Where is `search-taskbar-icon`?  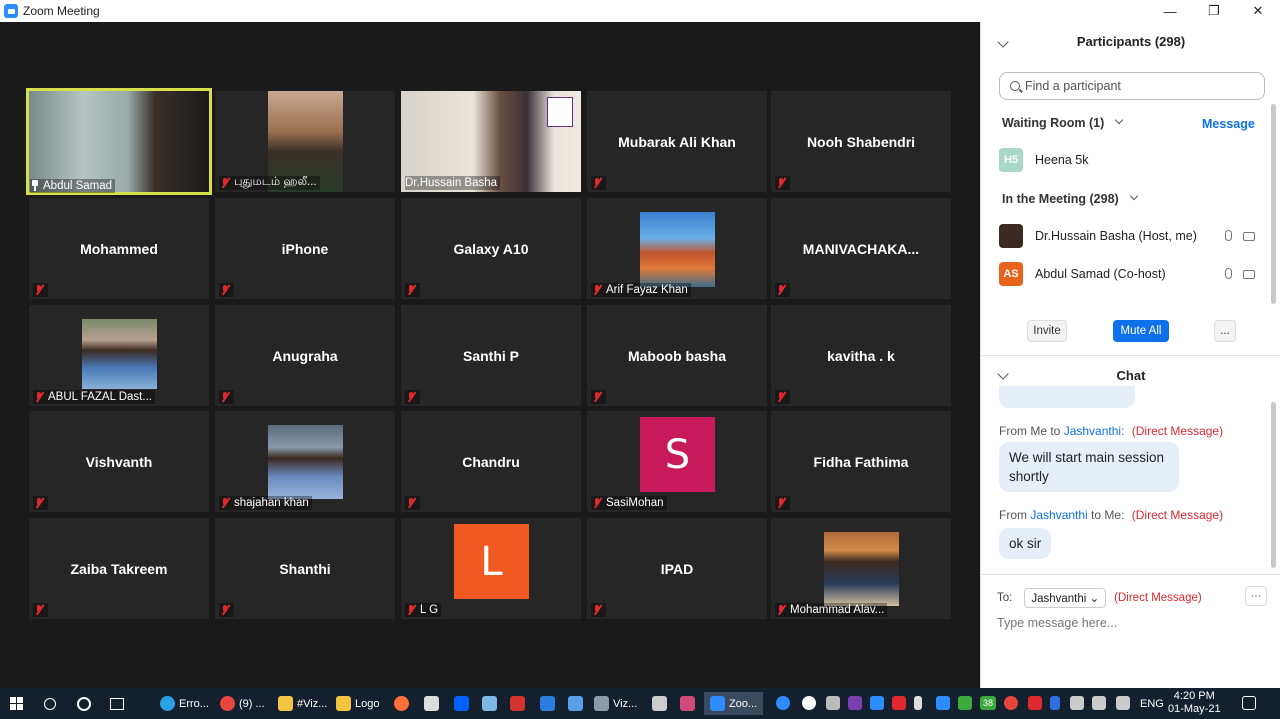
search-taskbar-icon is located at coordinates (50, 703).